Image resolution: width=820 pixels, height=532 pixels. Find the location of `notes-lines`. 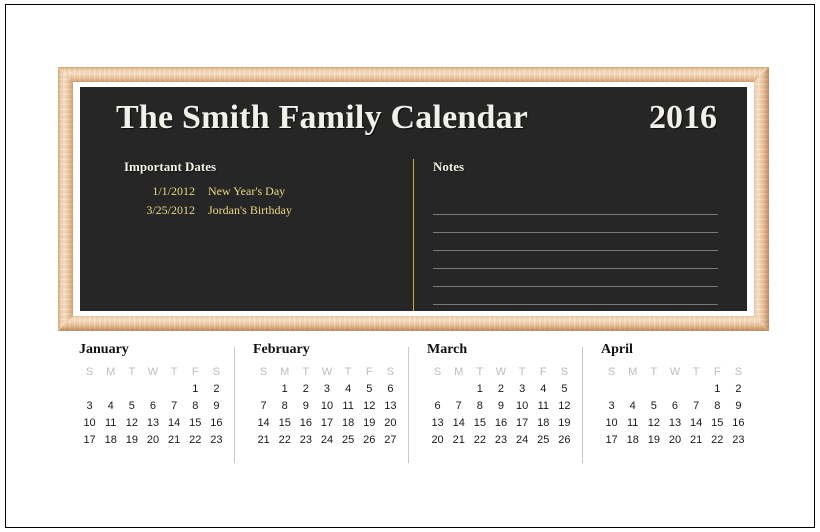

notes-lines is located at coordinates (575, 254).